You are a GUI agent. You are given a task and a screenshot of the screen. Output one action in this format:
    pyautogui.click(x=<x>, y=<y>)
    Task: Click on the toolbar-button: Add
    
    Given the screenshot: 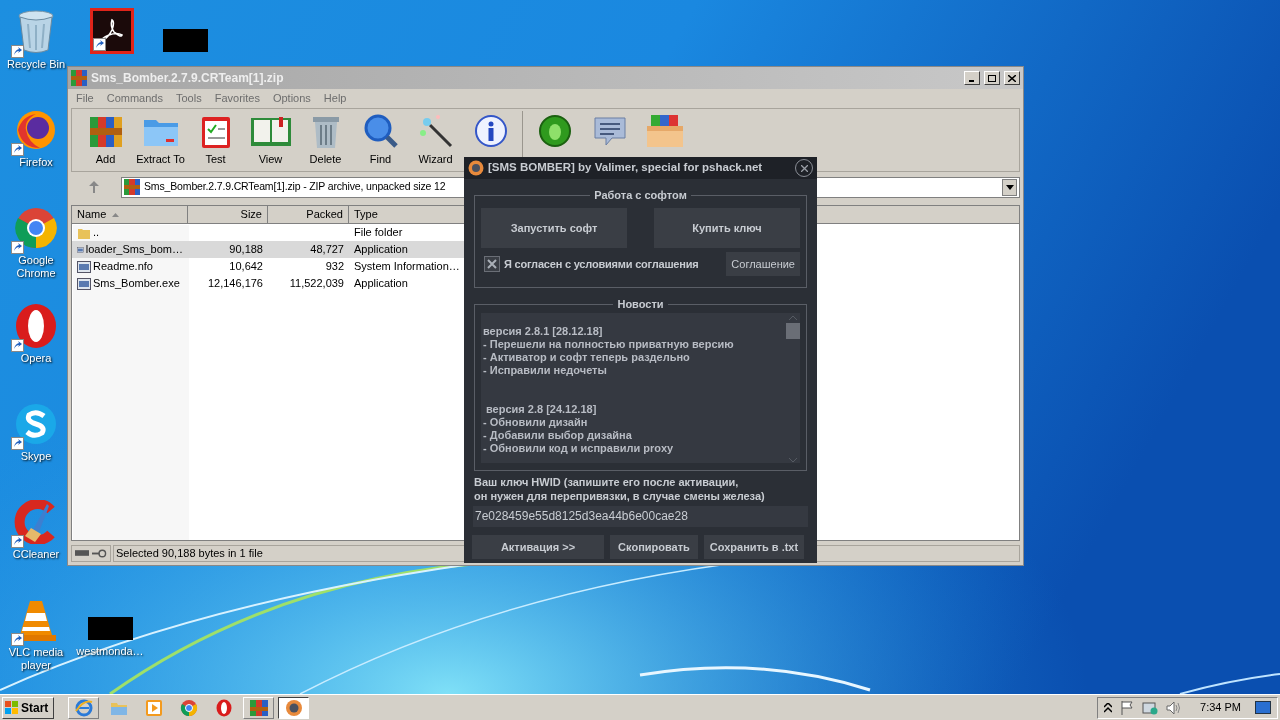 What is the action you would take?
    pyautogui.click(x=105, y=139)
    